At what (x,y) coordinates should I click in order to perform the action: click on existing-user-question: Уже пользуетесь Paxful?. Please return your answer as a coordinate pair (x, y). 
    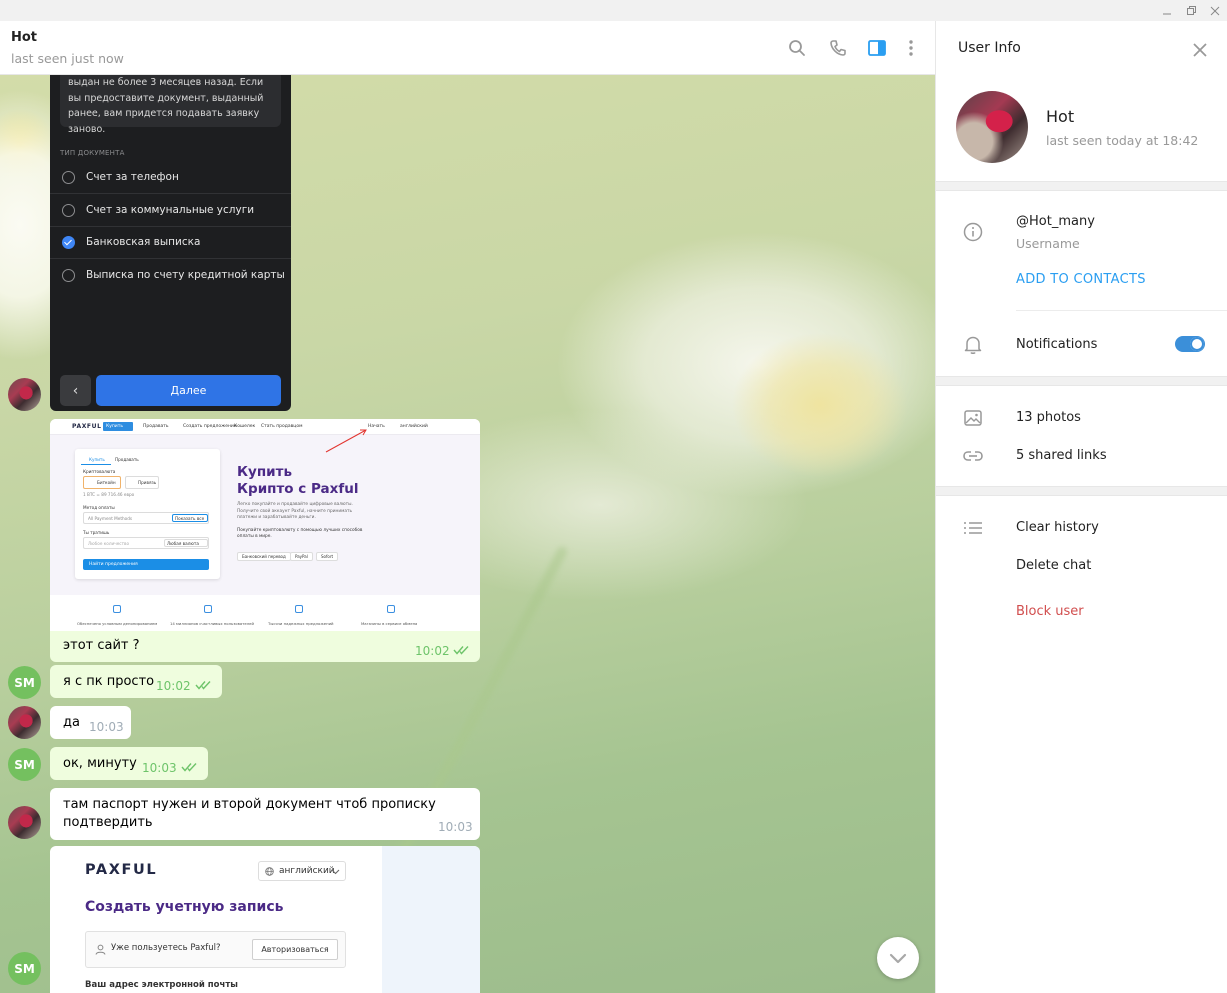
    Looking at the image, I should click on (166, 948).